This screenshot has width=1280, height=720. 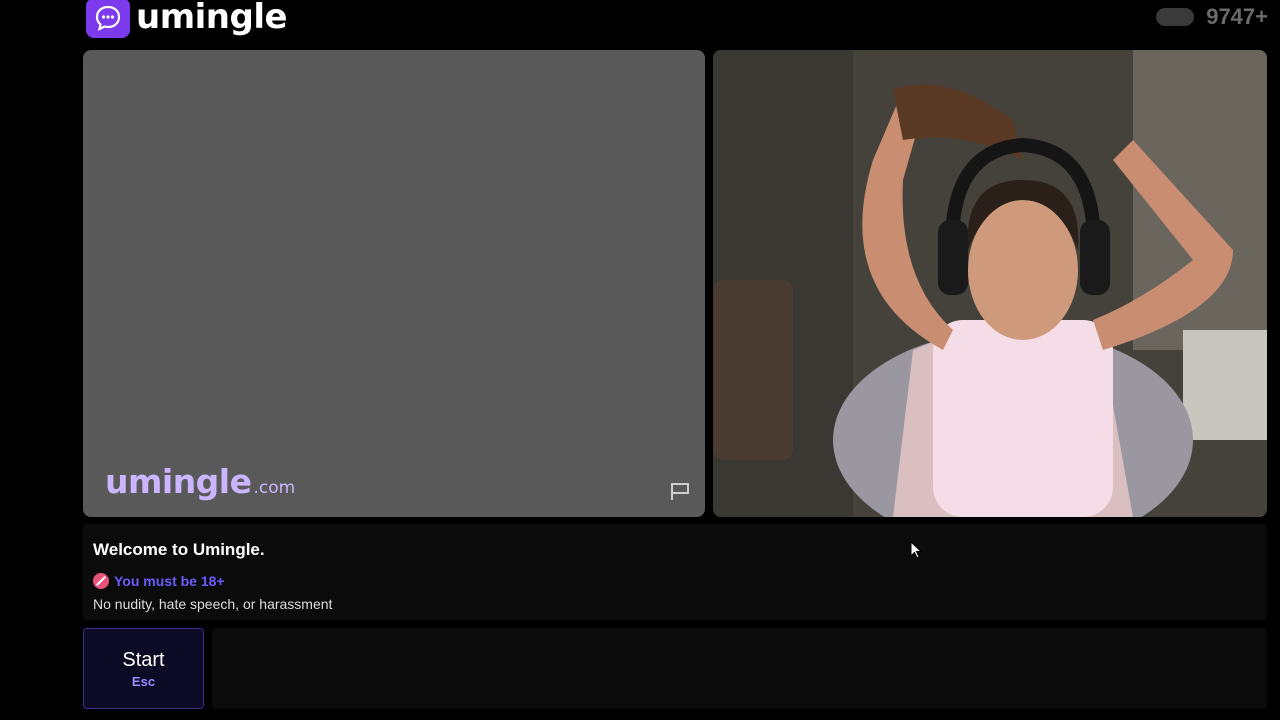 What do you see at coordinates (169, 581) in the screenshot?
I see `age-notice-text: You must be 18+` at bounding box center [169, 581].